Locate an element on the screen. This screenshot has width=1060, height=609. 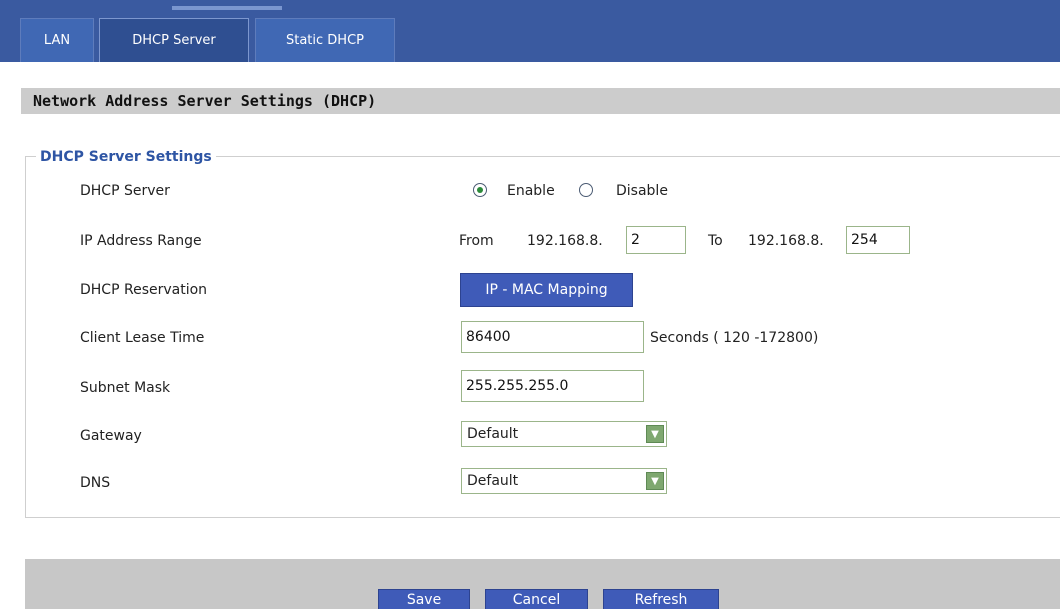
tab-dhcp-server: DHCP Server is located at coordinates (174, 40).